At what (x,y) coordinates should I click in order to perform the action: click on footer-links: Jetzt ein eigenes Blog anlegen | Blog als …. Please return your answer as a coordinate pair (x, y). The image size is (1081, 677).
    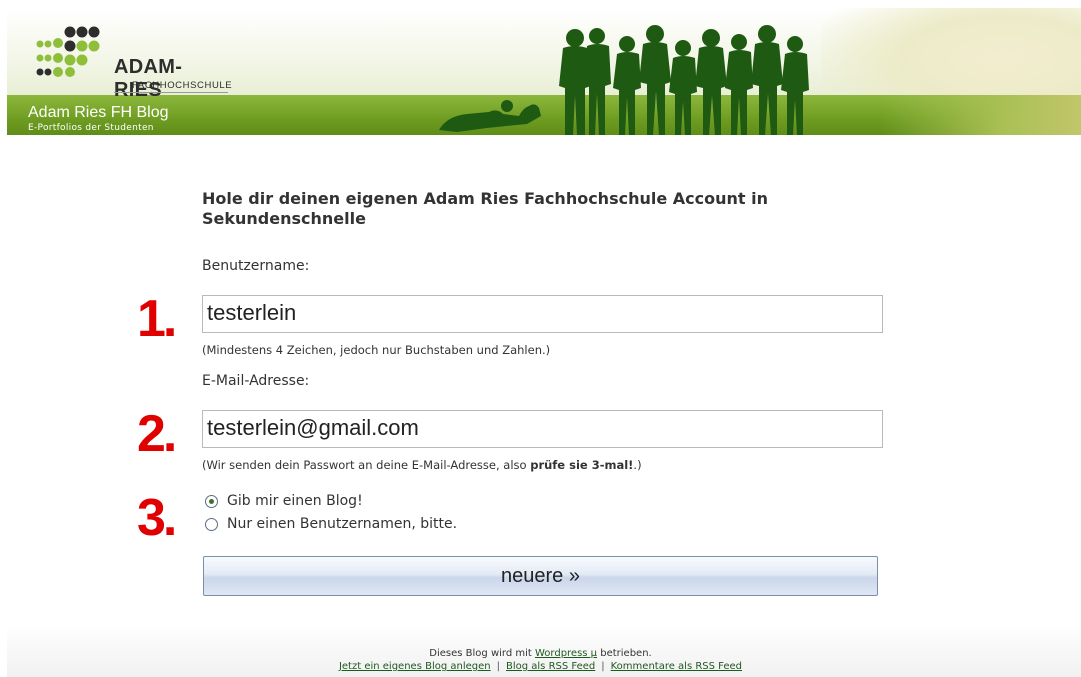
    Looking at the image, I should click on (540, 666).